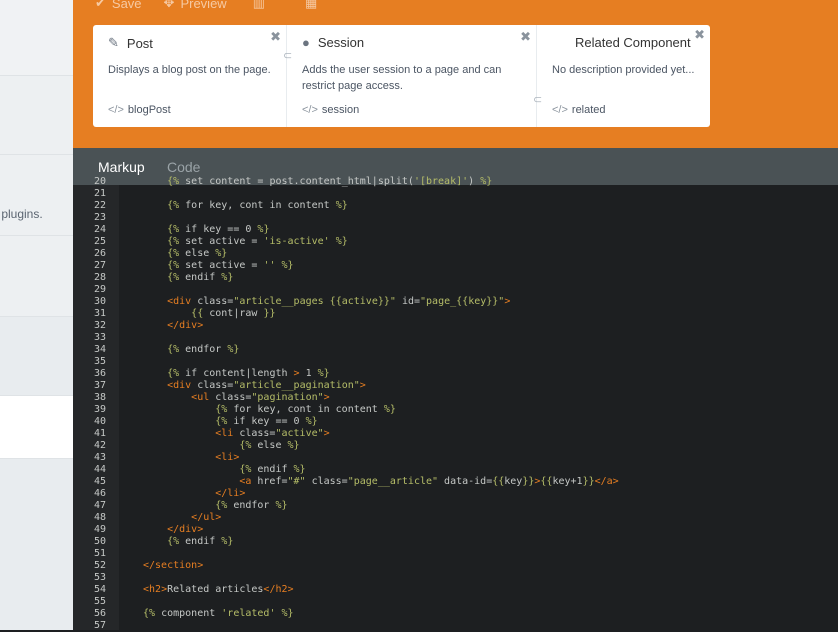 The height and width of the screenshot is (632, 838). Describe the element at coordinates (99, 301) in the screenshot. I see `line-number: 30` at that location.